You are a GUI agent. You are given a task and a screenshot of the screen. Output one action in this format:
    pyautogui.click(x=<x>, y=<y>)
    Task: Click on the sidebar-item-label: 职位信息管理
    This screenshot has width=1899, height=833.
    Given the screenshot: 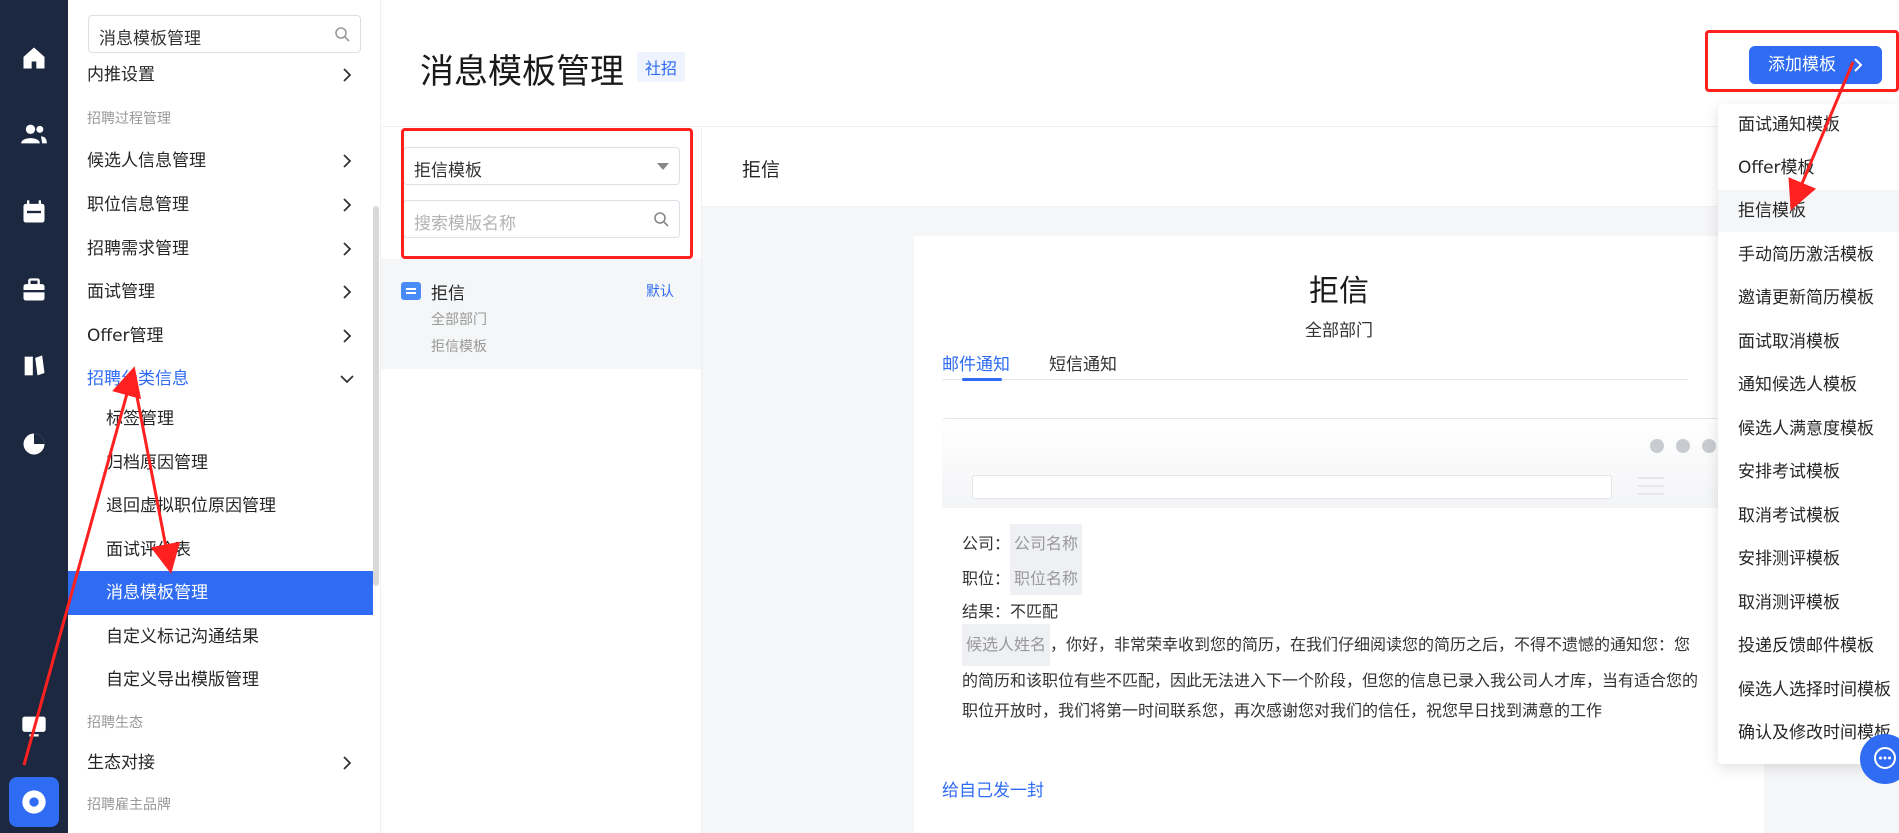 What is the action you would take?
    pyautogui.click(x=138, y=205)
    